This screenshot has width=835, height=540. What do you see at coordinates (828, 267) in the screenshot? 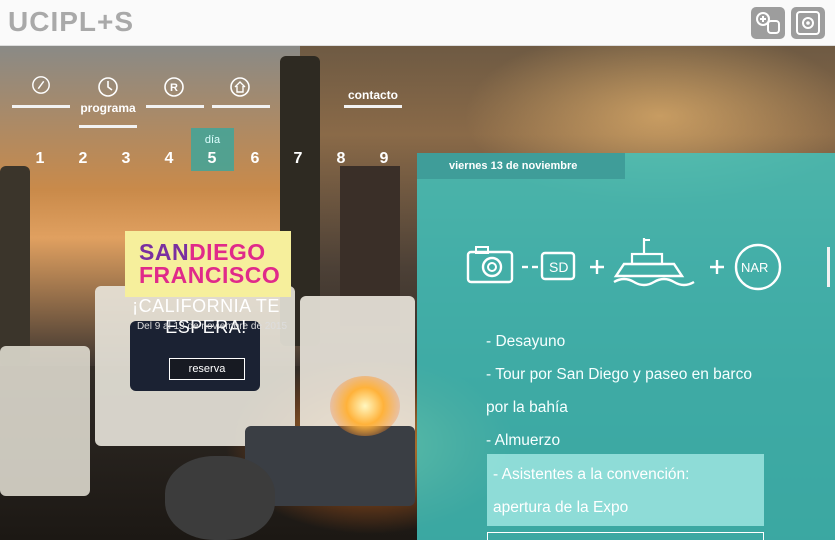
I see `panel-scrollbar` at bounding box center [828, 267].